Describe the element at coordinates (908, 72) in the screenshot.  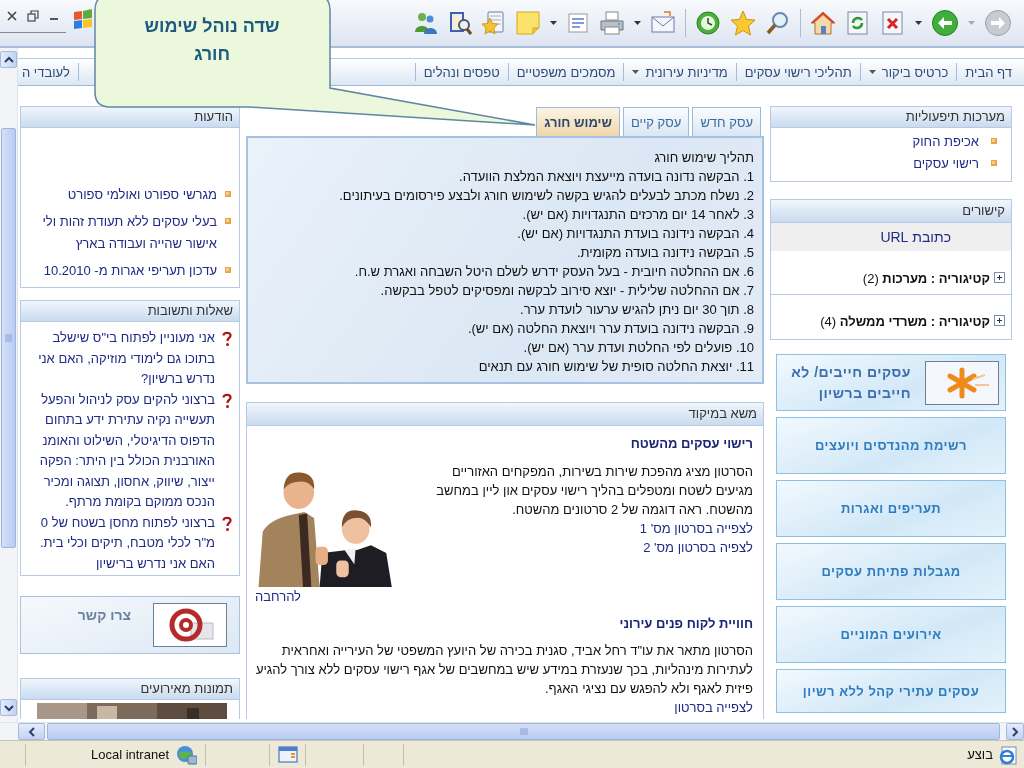
I see `nav-item: כרטיס ביקור` at that location.